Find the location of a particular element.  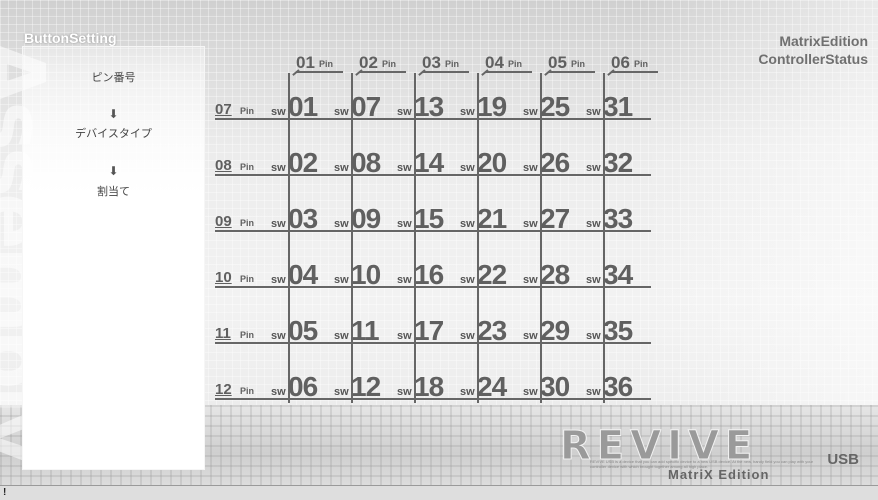

switch-number: 21 is located at coordinates (492, 218).